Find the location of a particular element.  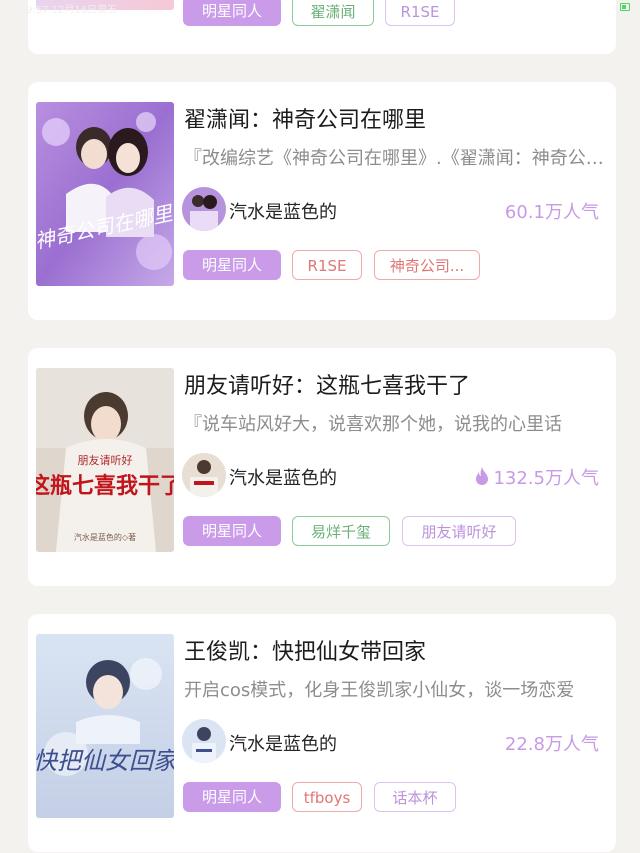

book-title: 朋友请听好：这瓶七喜我干了 is located at coordinates (394, 384).